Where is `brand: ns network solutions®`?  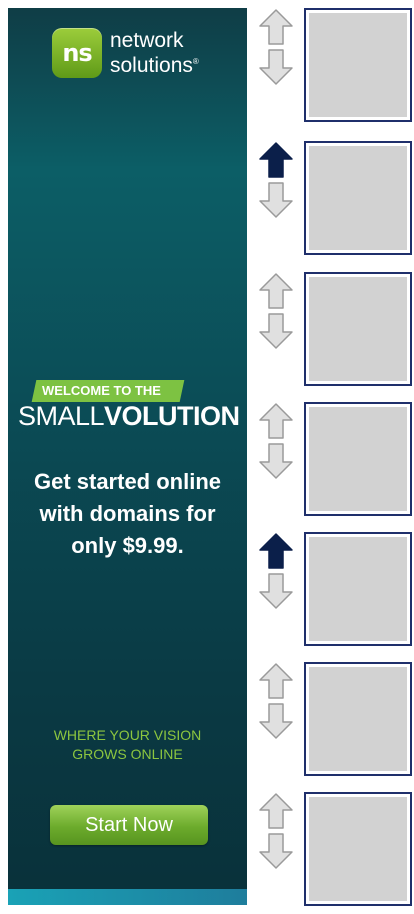 brand: ns network solutions® is located at coordinates (125, 53).